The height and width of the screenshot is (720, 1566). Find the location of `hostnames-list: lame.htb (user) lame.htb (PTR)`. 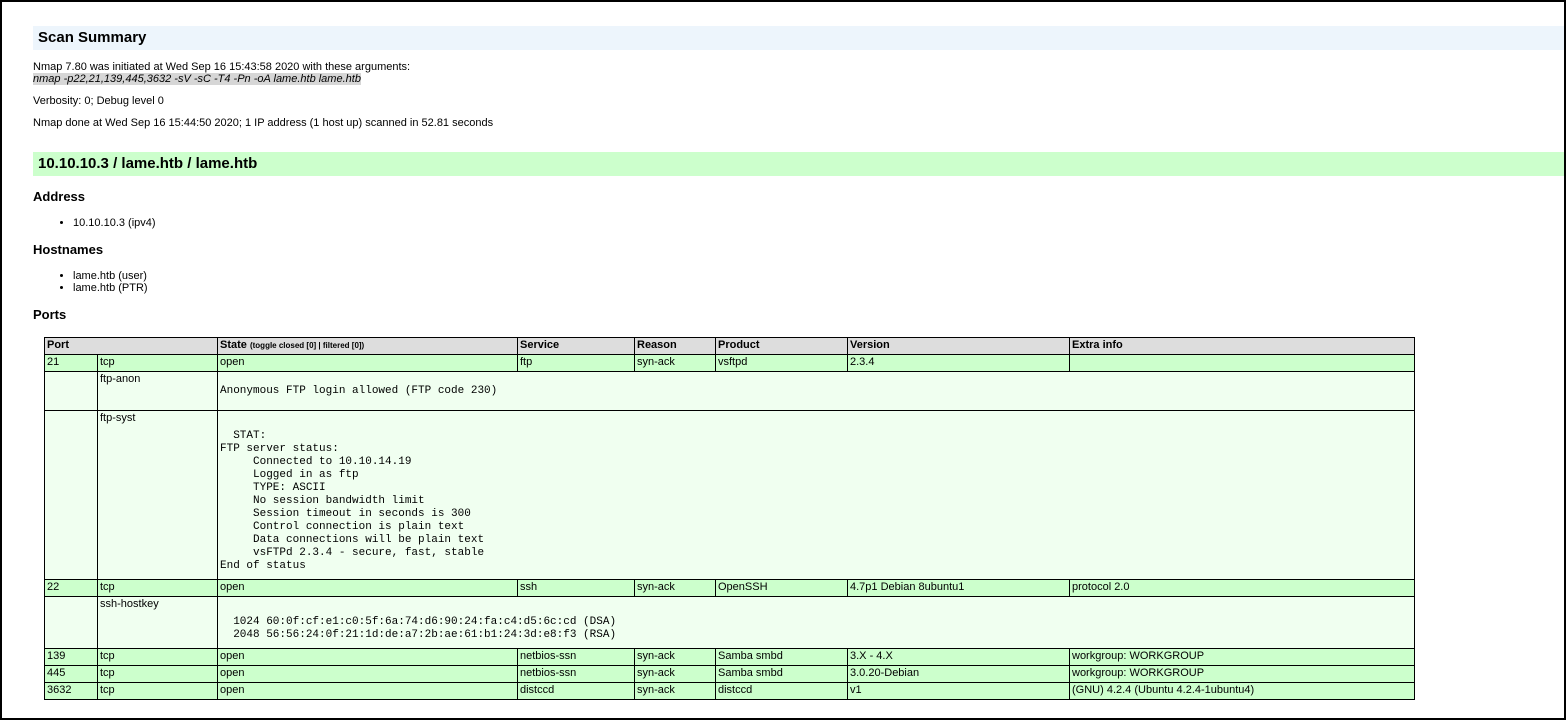

hostnames-list: lame.htb (user) lame.htb (PTR) is located at coordinates (798, 282).